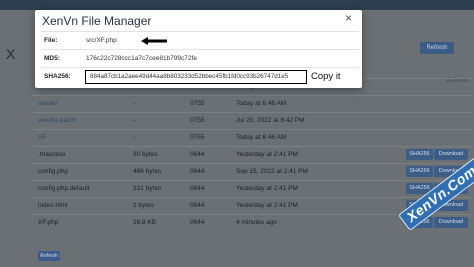  I want to click on file-size: 1 bytes, so click(143, 205).